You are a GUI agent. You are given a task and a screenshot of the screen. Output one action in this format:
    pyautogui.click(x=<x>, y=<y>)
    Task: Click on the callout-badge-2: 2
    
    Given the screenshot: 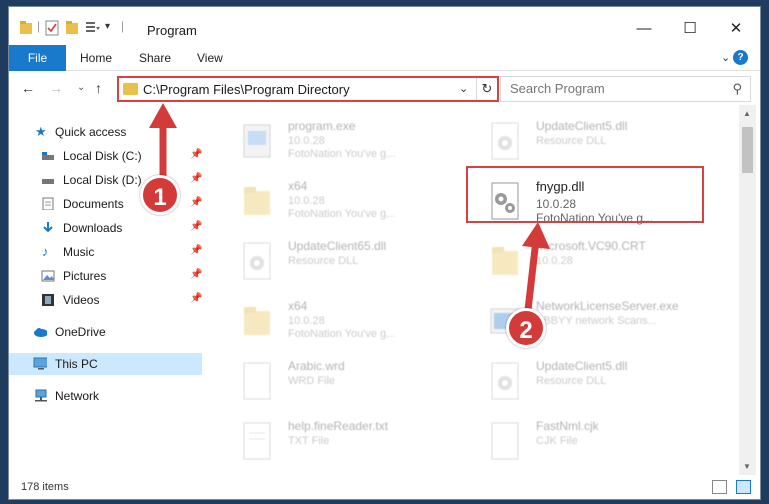 What is the action you would take?
    pyautogui.click(x=526, y=328)
    